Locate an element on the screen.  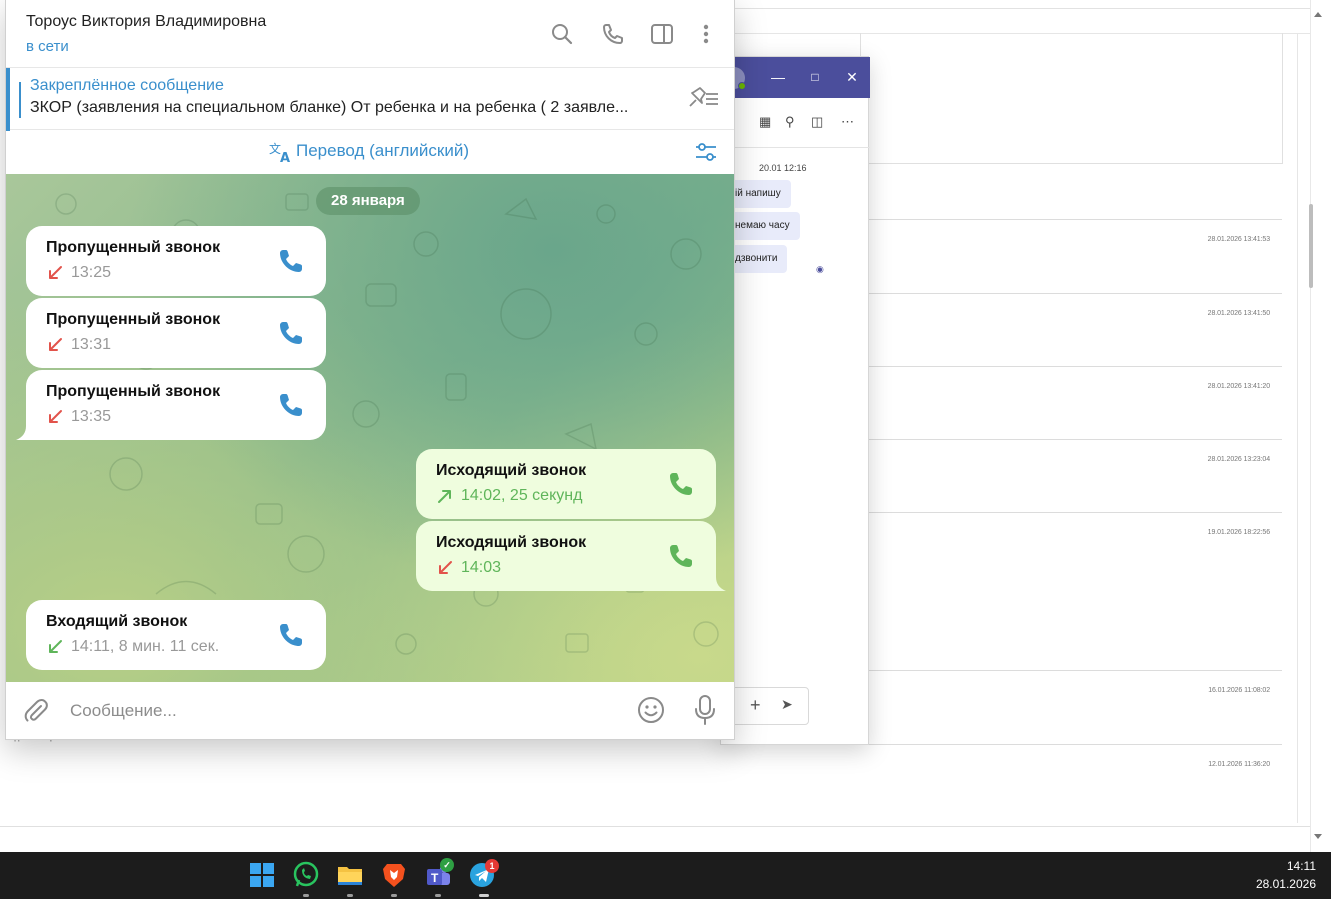
call-title: Входящий звонок is located at coordinates (117, 621).